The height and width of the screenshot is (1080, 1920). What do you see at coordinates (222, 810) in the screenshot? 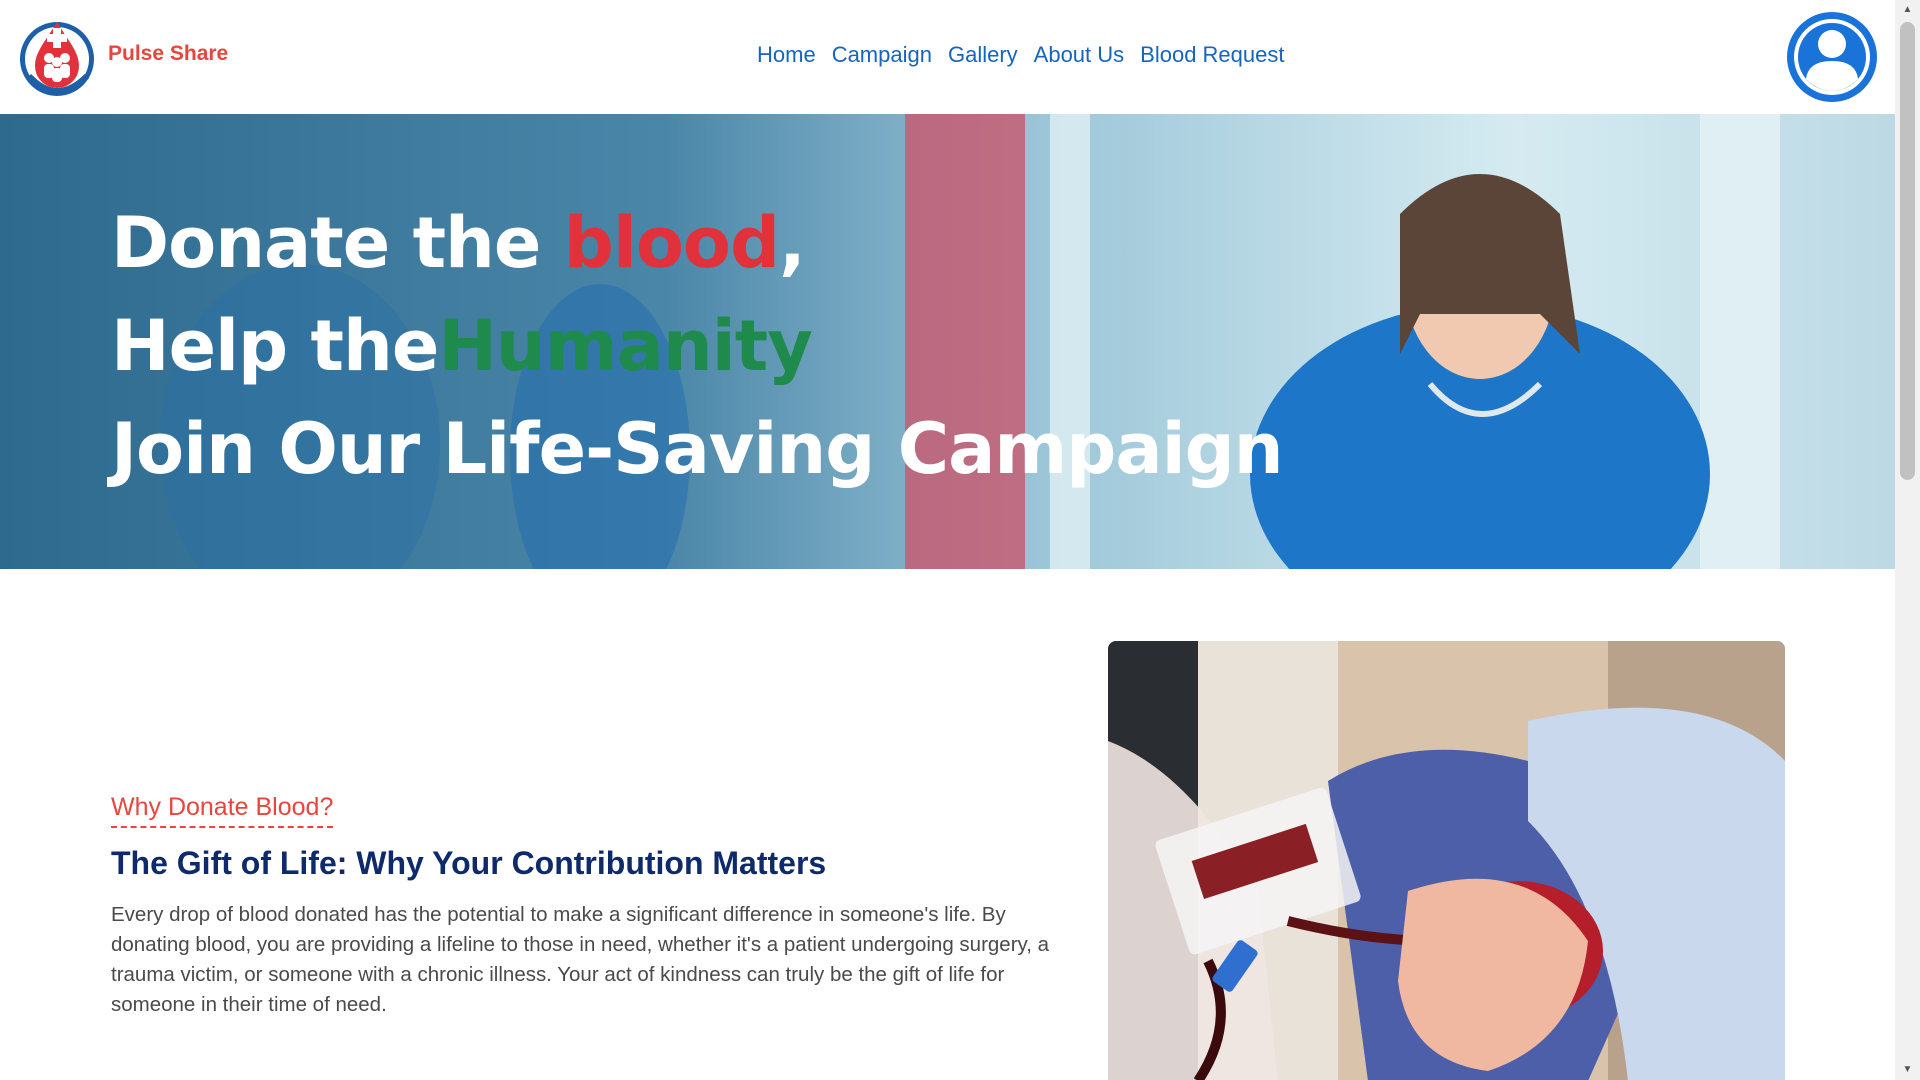
I see `section-kicker: Why Donate Blood?` at bounding box center [222, 810].